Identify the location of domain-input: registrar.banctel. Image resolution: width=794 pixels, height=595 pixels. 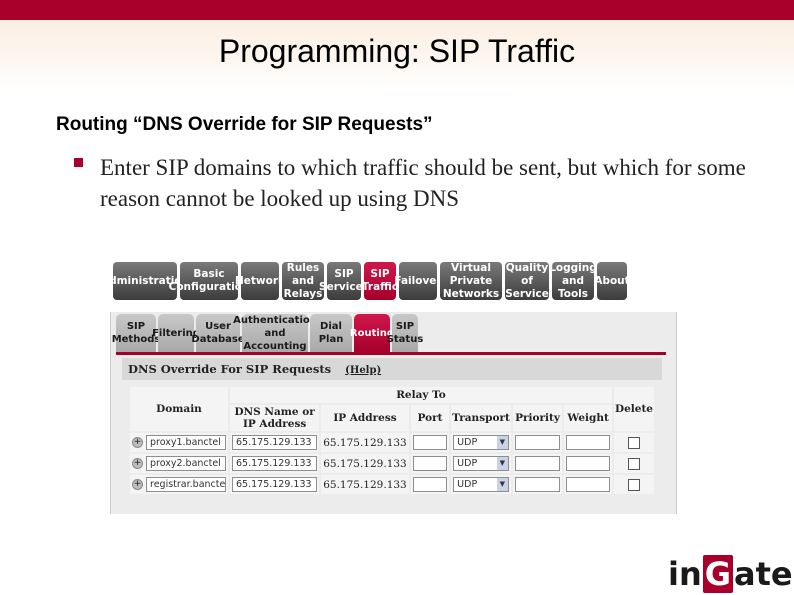
(186, 484).